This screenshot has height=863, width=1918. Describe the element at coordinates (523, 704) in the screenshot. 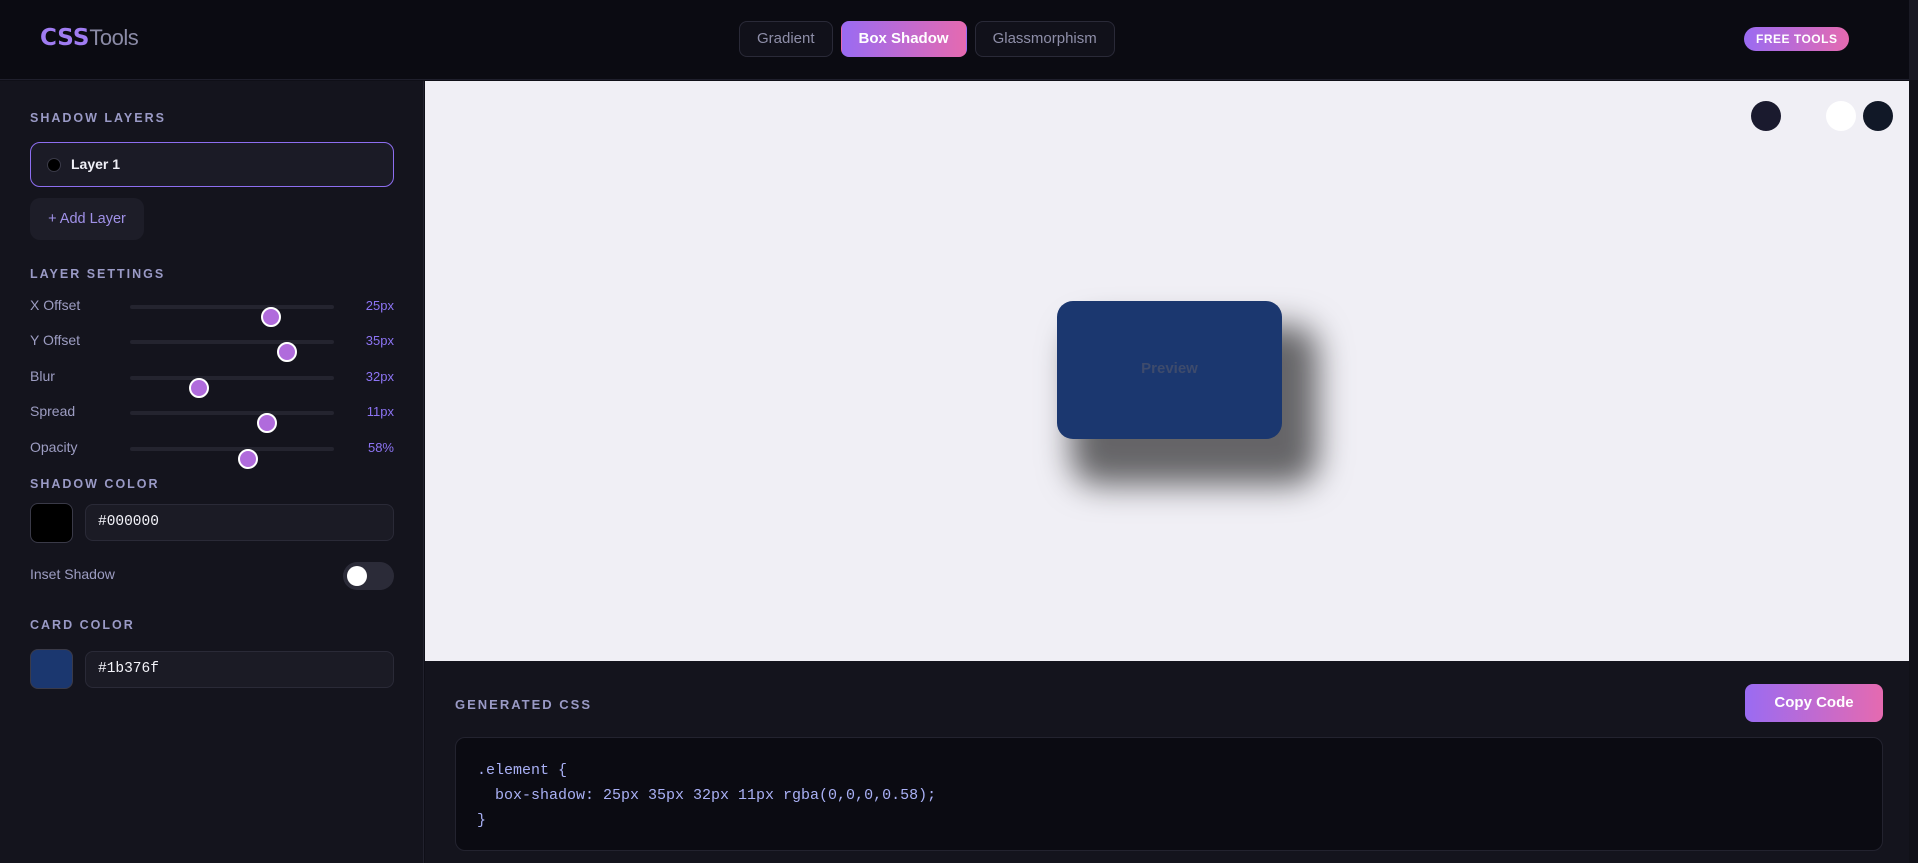

I see `generated-css-title: GENERATED CSS` at that location.